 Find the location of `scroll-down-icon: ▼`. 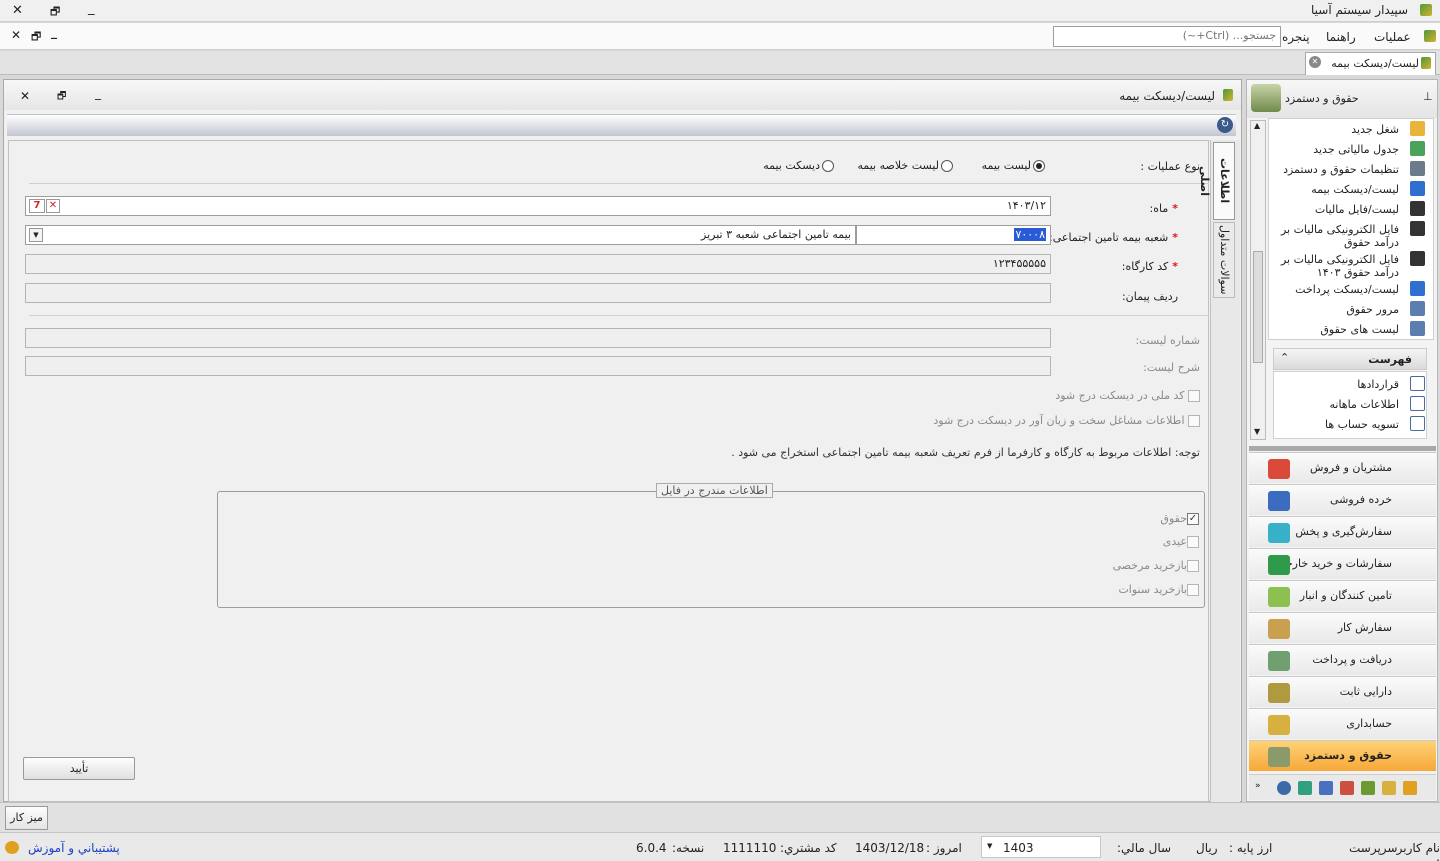

scroll-down-icon: ▼ is located at coordinates (1257, 431).